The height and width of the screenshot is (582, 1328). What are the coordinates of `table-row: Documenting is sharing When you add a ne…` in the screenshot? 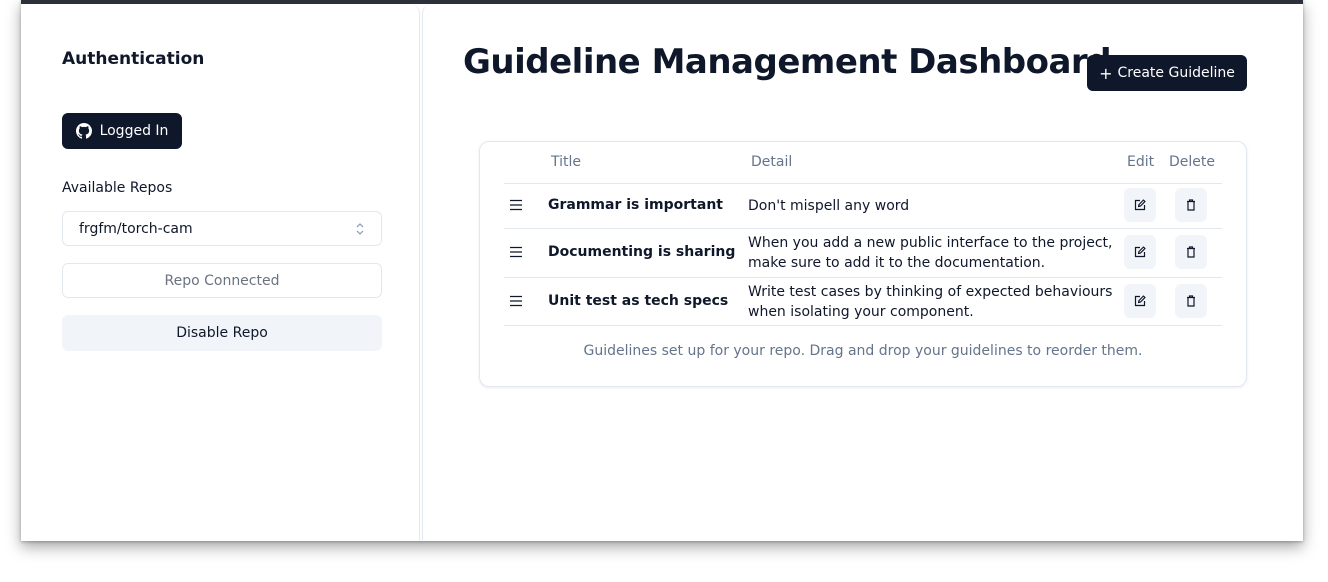 It's located at (863, 252).